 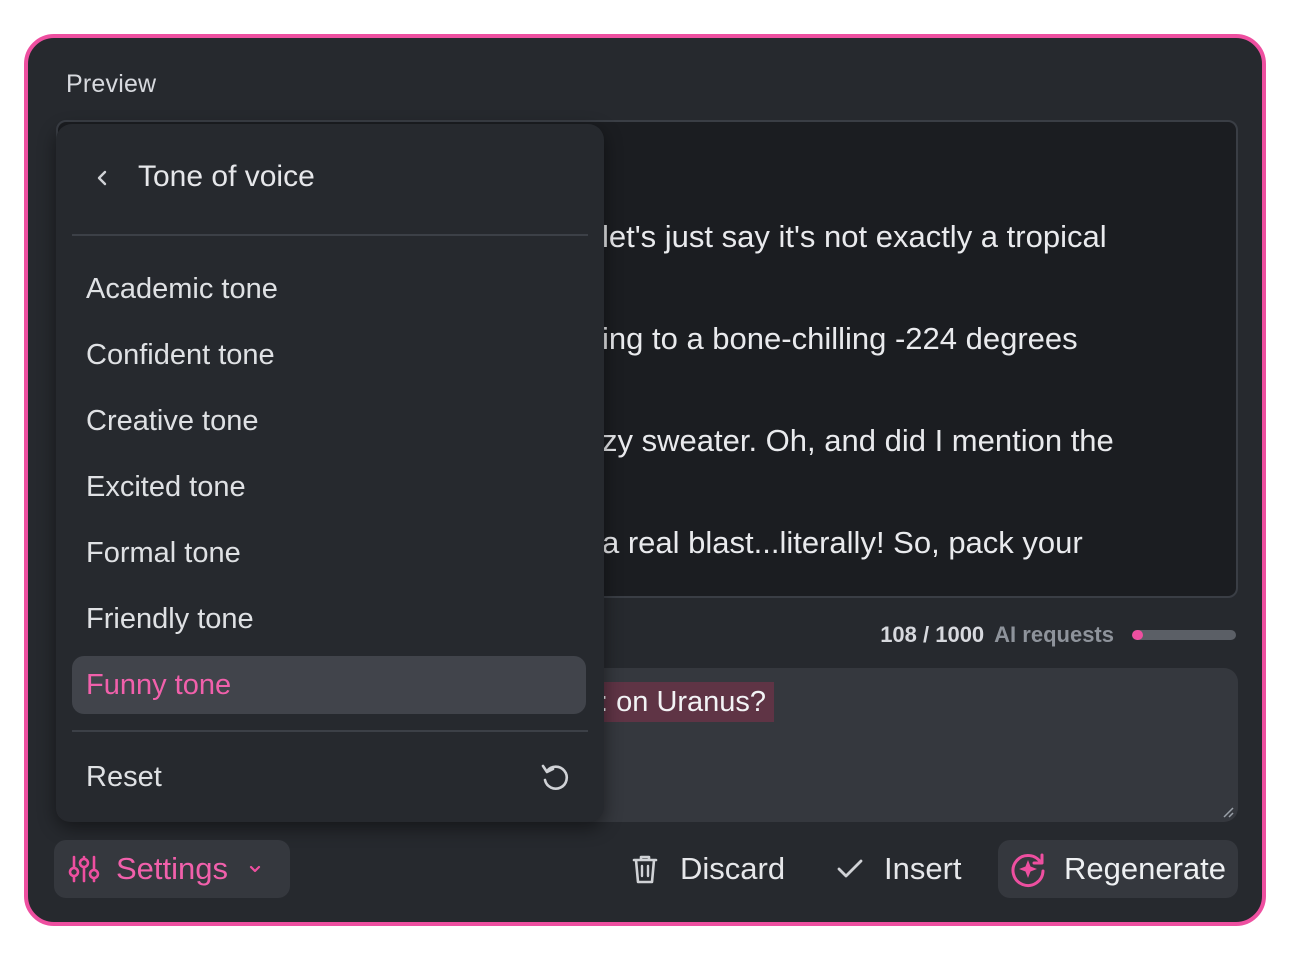 I want to click on menu-item-confident-tone: Confident tone, so click(x=329, y=355).